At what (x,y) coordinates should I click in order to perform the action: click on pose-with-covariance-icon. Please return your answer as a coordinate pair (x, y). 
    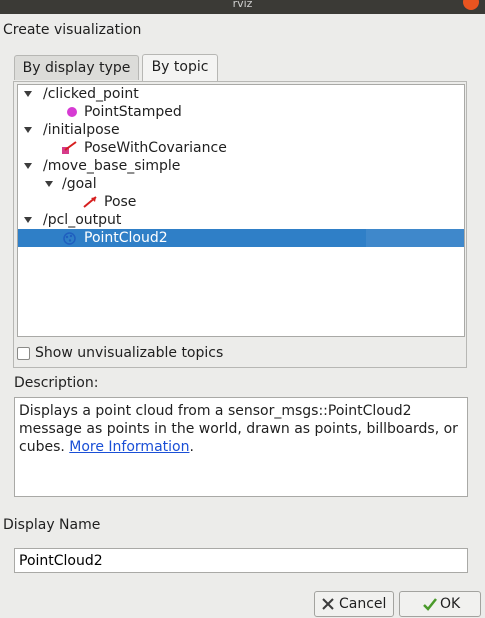
    Looking at the image, I should click on (69, 147).